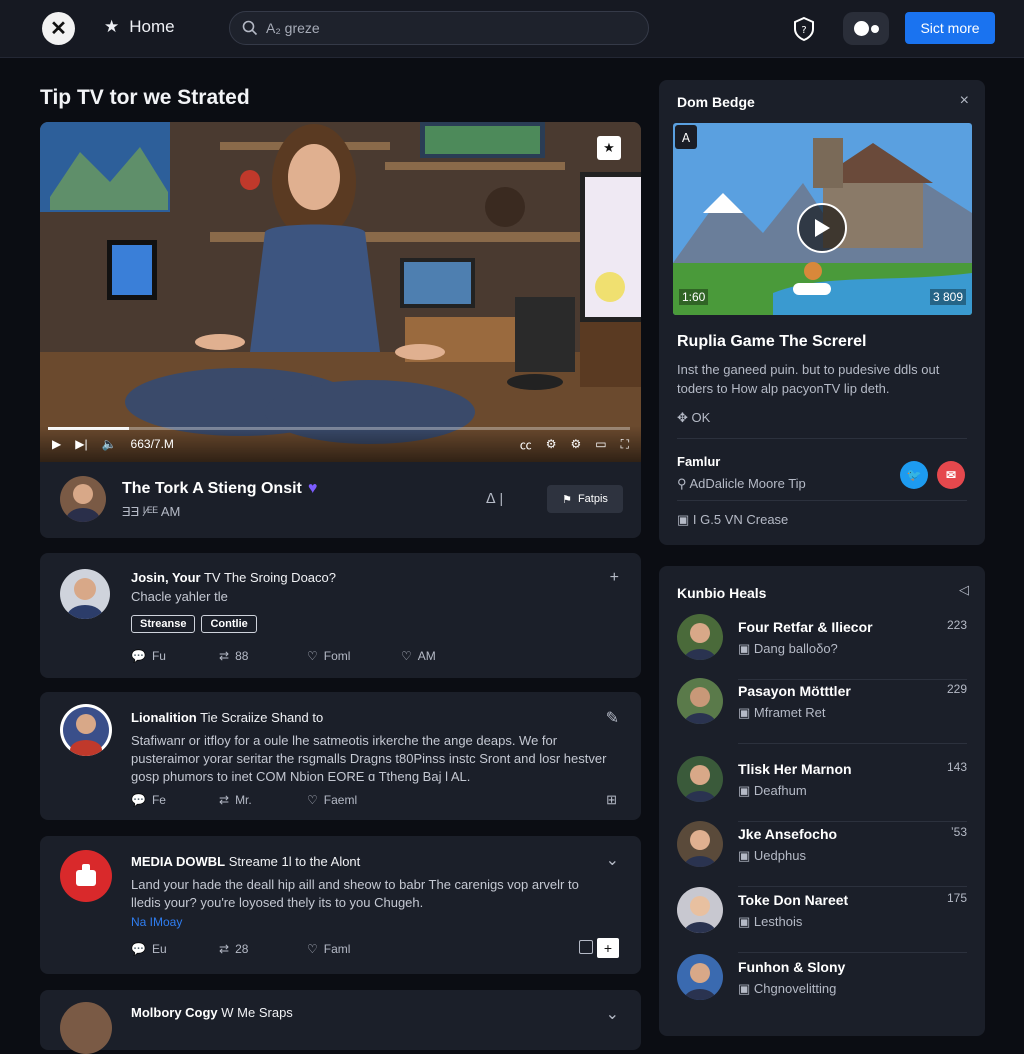  What do you see at coordinates (145, 97) in the screenshot?
I see `page-title: Tip TV tor we Strated` at bounding box center [145, 97].